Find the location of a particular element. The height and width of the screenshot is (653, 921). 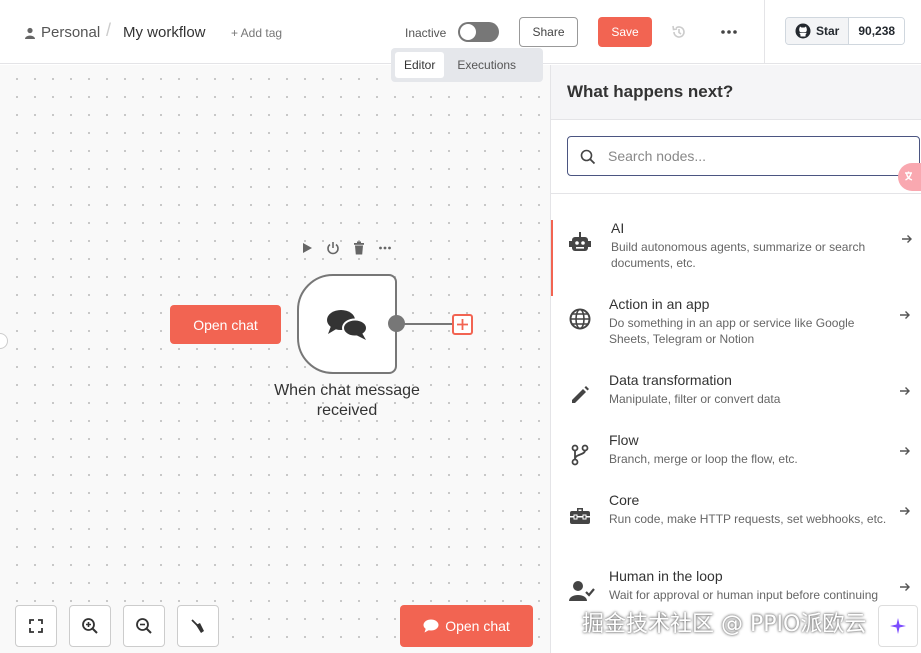

breadcrumb-personal: Personal is located at coordinates (62, 32).